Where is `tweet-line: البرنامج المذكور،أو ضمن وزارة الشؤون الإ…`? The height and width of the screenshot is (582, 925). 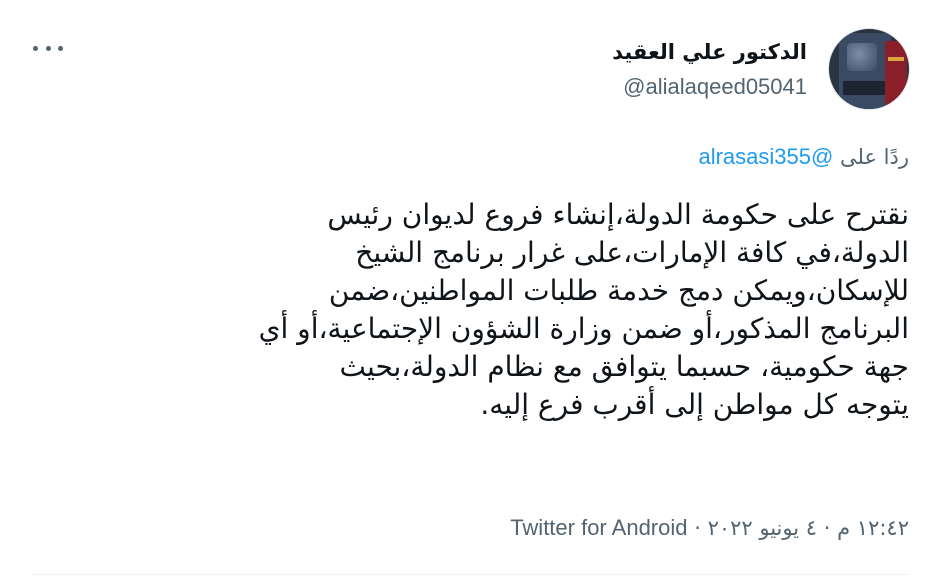 tweet-line: البرنامج المذكور،أو ضمن وزارة الشؤون الإ… is located at coordinates (583, 328).